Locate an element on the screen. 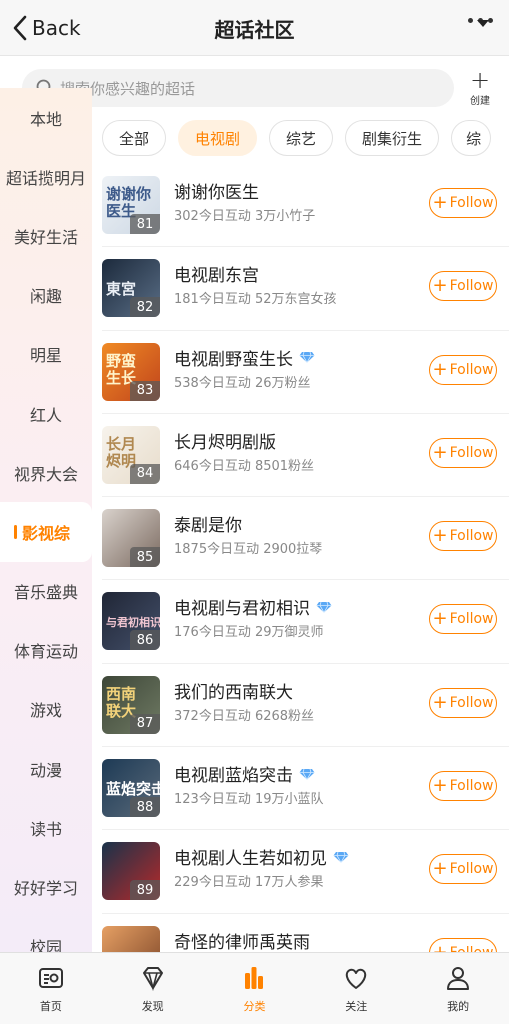 The width and height of the screenshot is (509, 1024). tab-label: 分类 is located at coordinates (254, 1006).